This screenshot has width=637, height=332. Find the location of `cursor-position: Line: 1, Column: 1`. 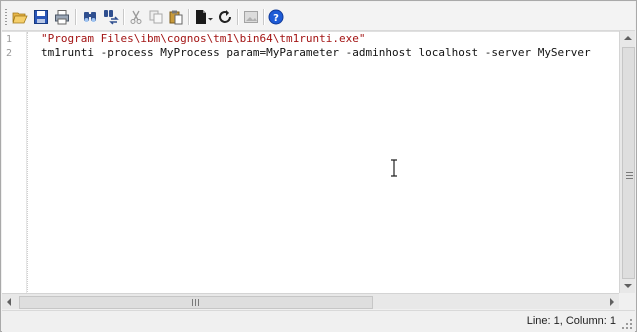

cursor-position: Line: 1, Column: 1 is located at coordinates (571, 321).